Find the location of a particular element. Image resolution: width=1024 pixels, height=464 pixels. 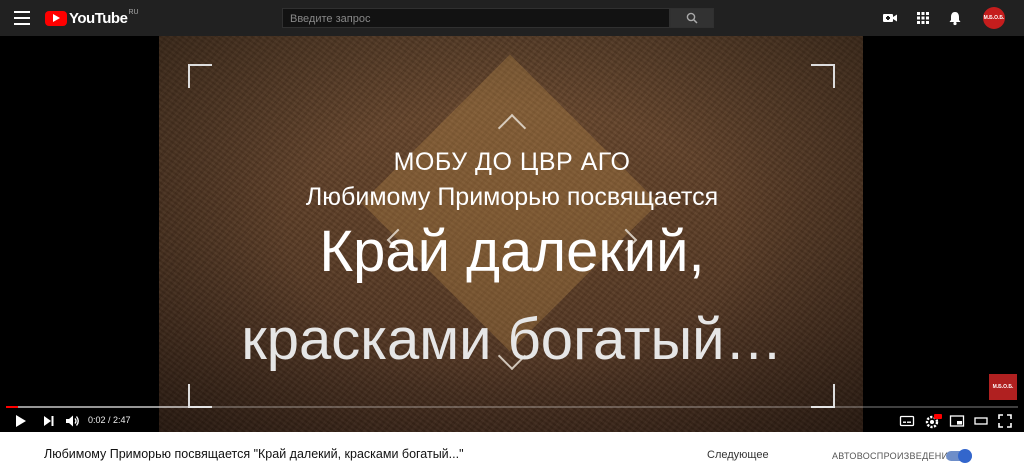

menu-icon is located at coordinates (22, 18).